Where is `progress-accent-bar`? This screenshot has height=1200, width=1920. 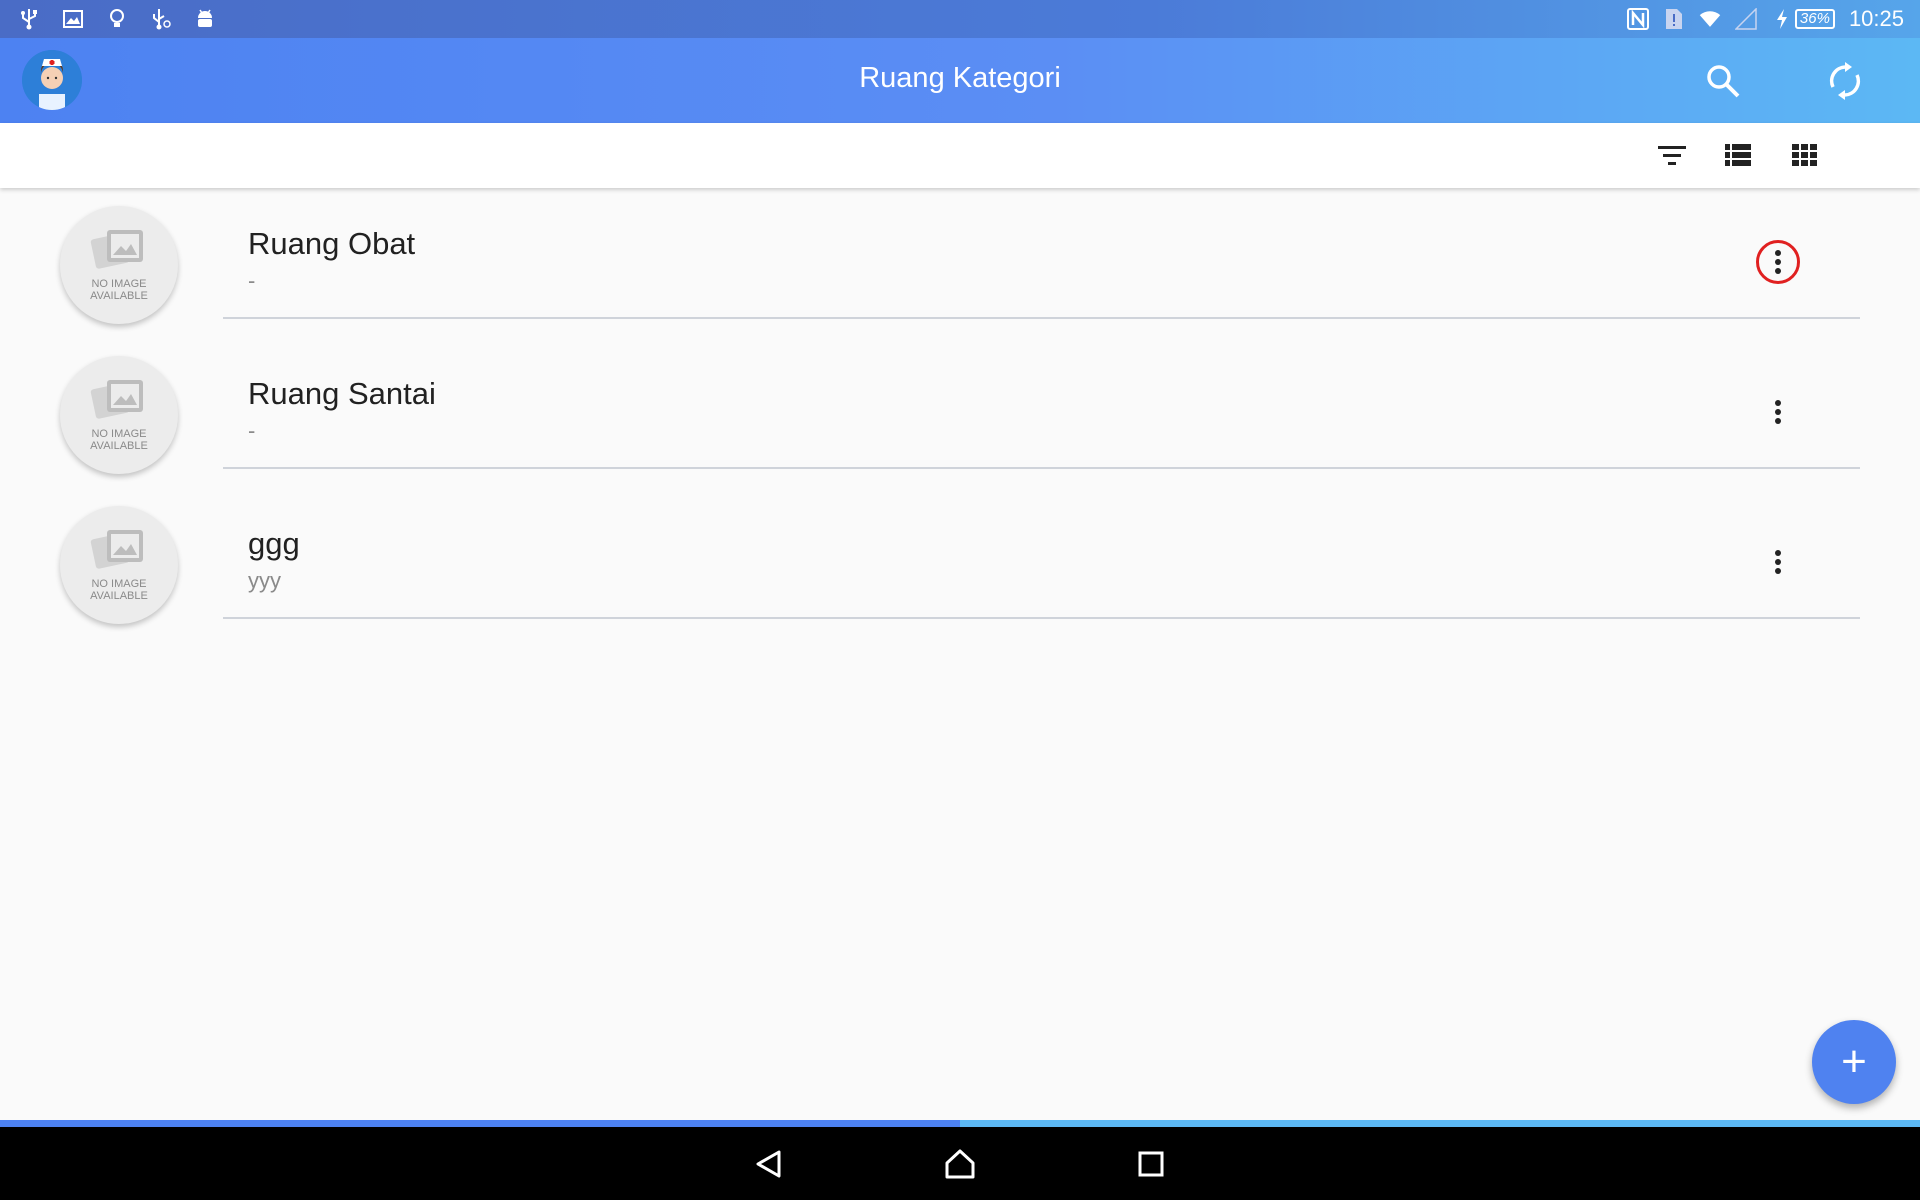
progress-accent-bar is located at coordinates (960, 1123).